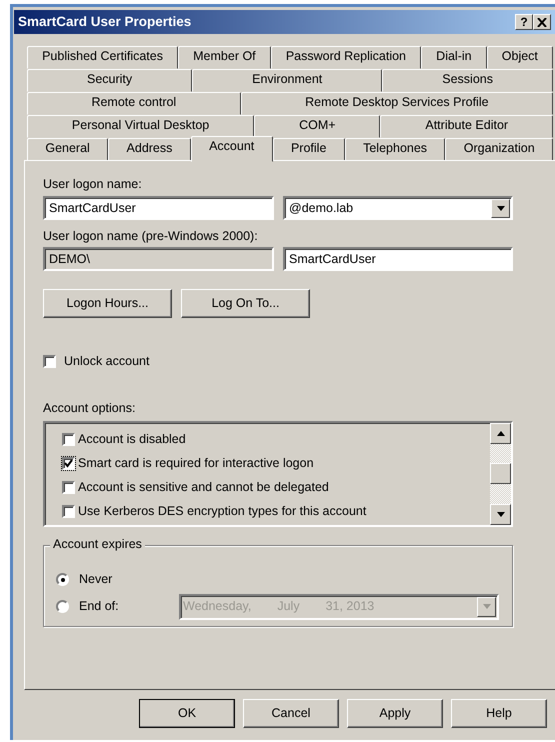  I want to click on dialog-button: Cancel, so click(291, 713).